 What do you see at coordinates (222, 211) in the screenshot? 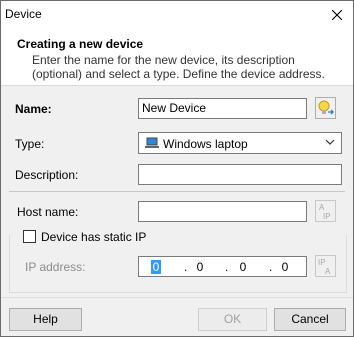
I see `hostname-input` at bounding box center [222, 211].